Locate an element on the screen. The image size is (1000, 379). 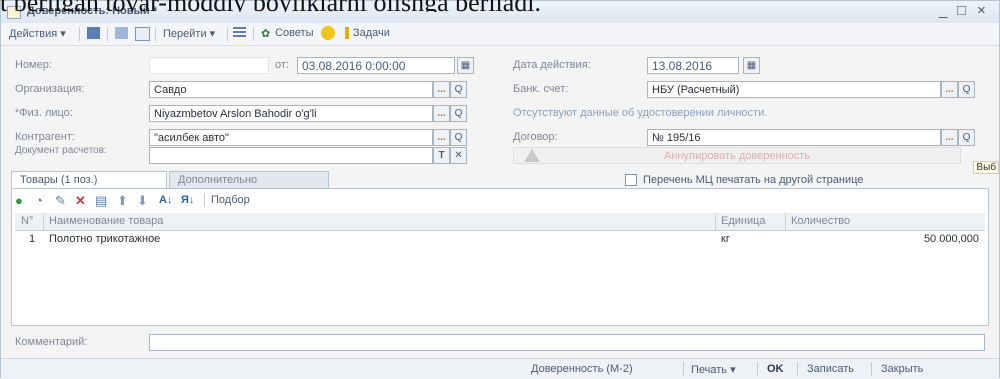
select-tooltip: Выб is located at coordinates (986, 167).